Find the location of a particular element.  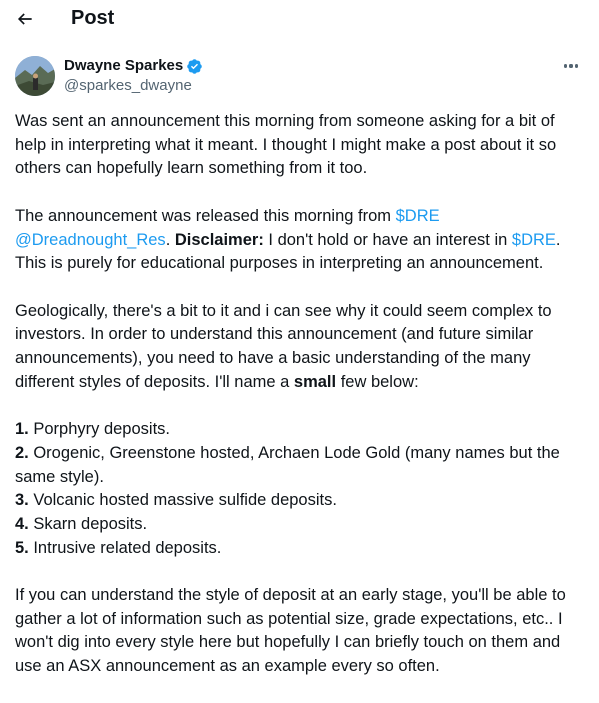

author-handle: @sparkes_dwayne is located at coordinates (128, 86).